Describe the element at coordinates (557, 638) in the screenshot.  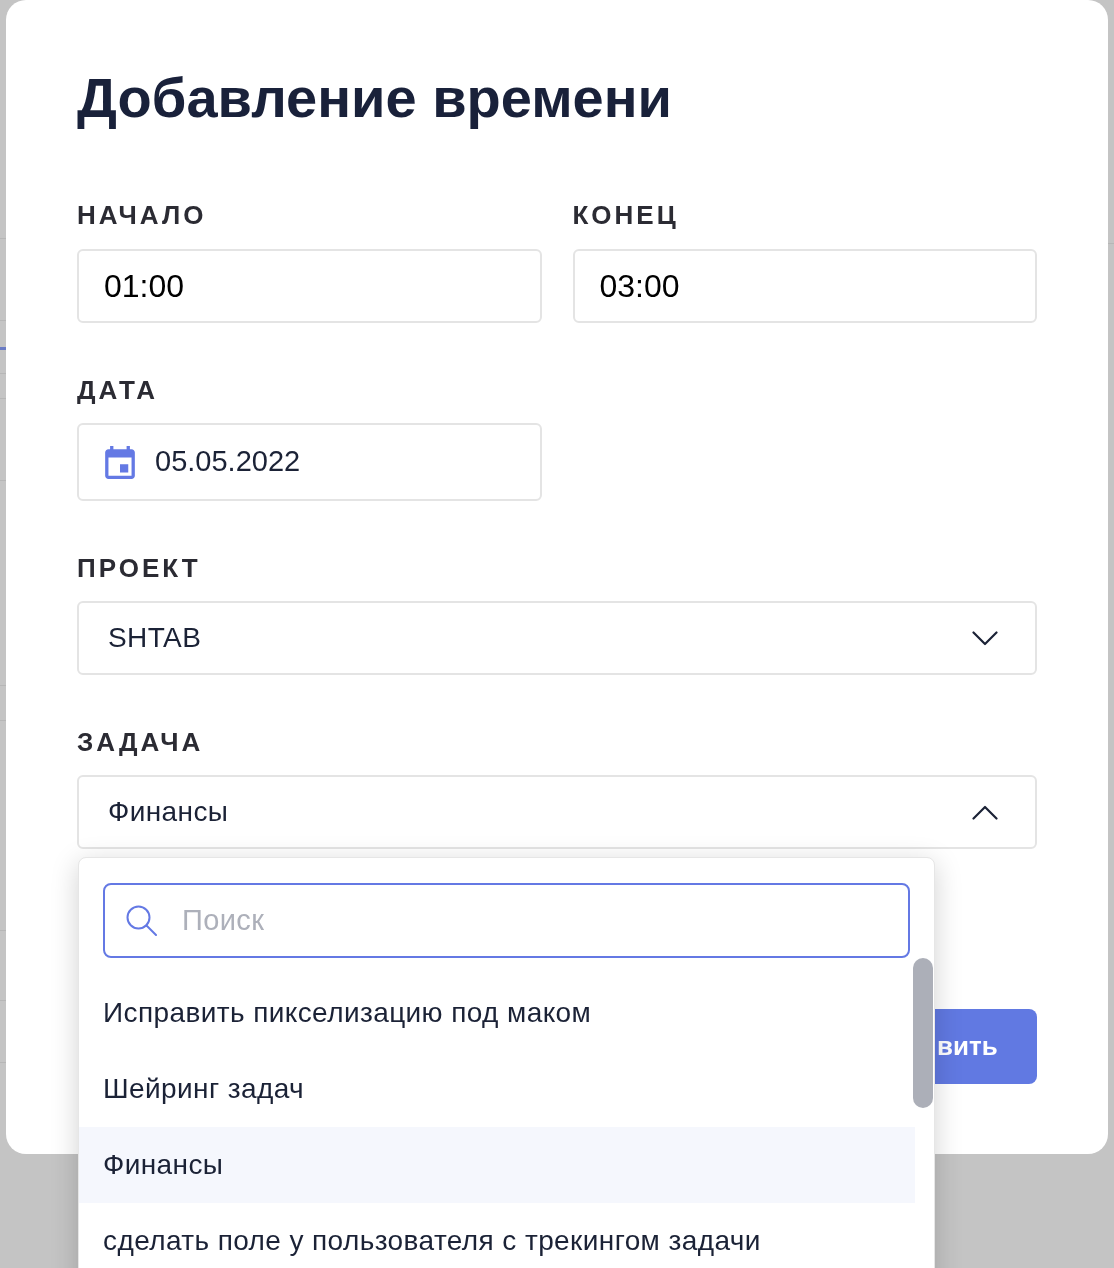
I see `project-select: SHTAB` at that location.